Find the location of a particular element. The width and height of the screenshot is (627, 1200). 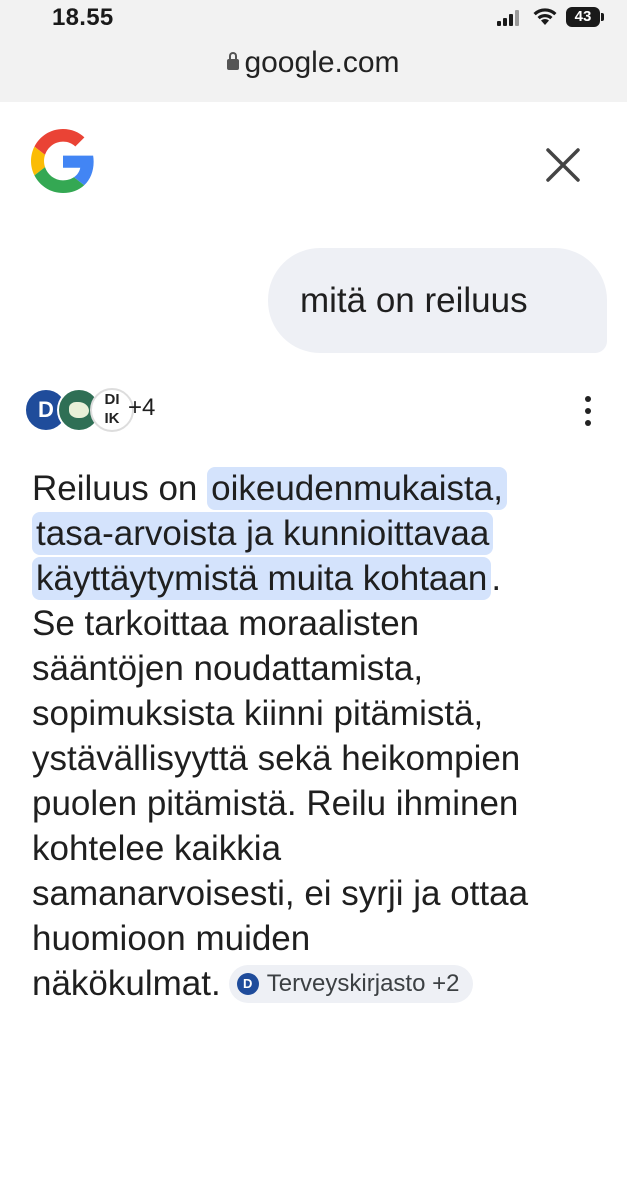

answer-line: Reiluus on oikeudenmukaista, is located at coordinates (322, 488).